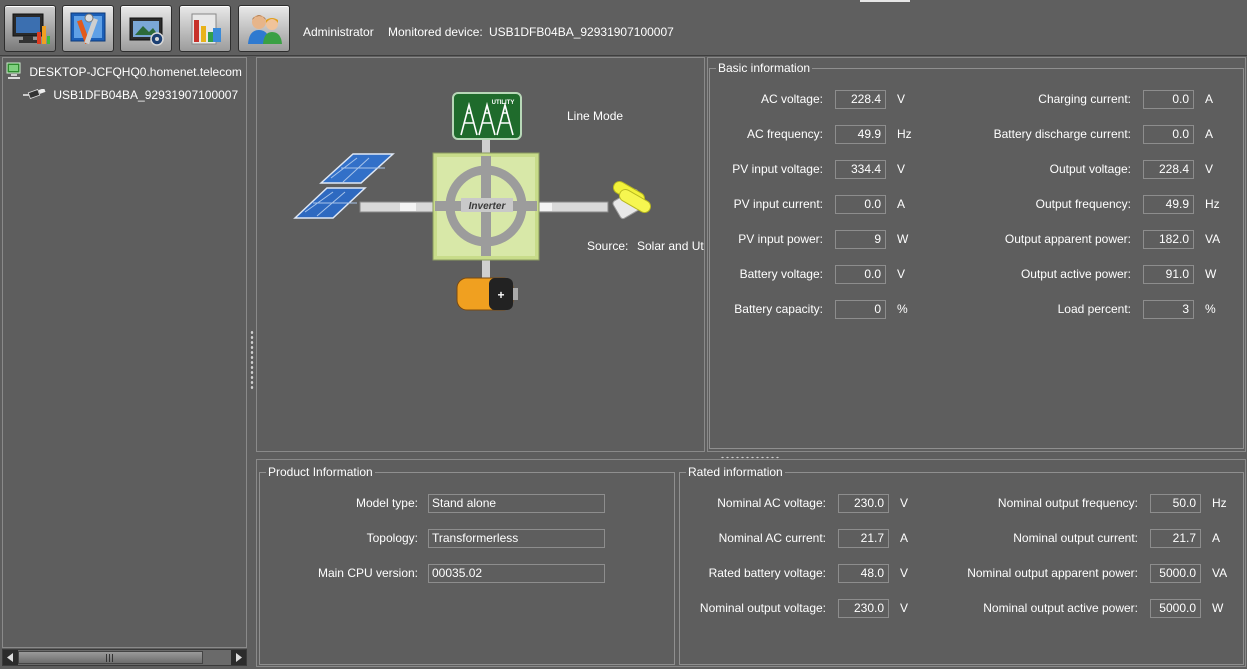 This screenshot has height=669, width=1247. Describe the element at coordinates (860, 134) in the screenshot. I see `ac-frequency-value: 49.9` at that location.